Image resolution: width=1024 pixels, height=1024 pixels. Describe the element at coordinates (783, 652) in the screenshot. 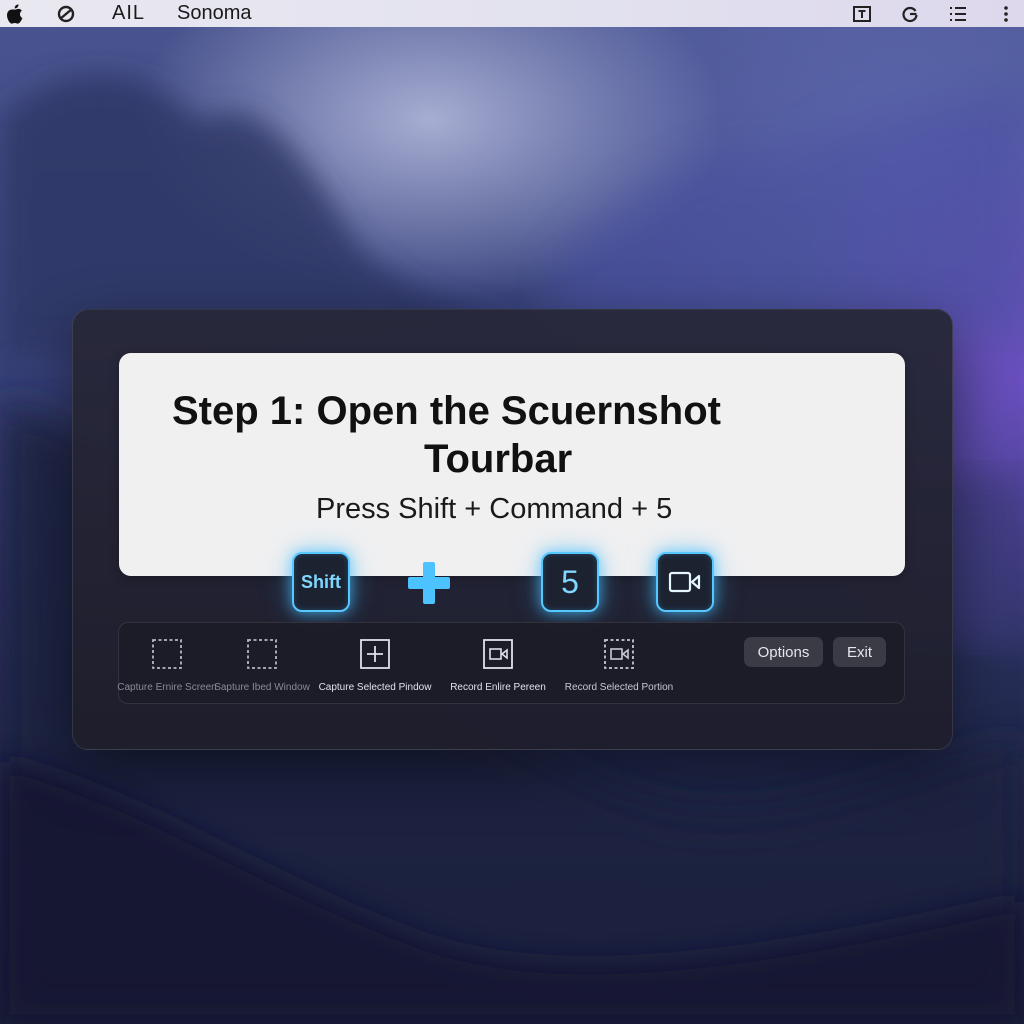

I see `options-button: Options` at that location.